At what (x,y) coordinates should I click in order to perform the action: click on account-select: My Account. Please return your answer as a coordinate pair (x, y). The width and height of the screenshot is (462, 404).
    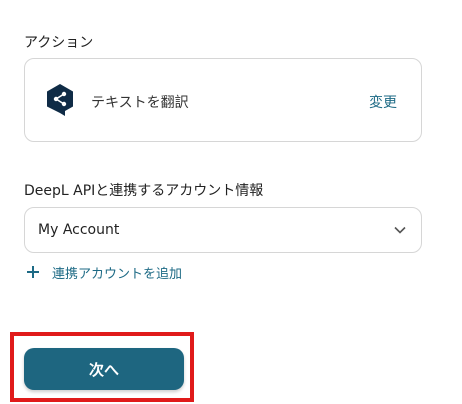
    Looking at the image, I should click on (223, 230).